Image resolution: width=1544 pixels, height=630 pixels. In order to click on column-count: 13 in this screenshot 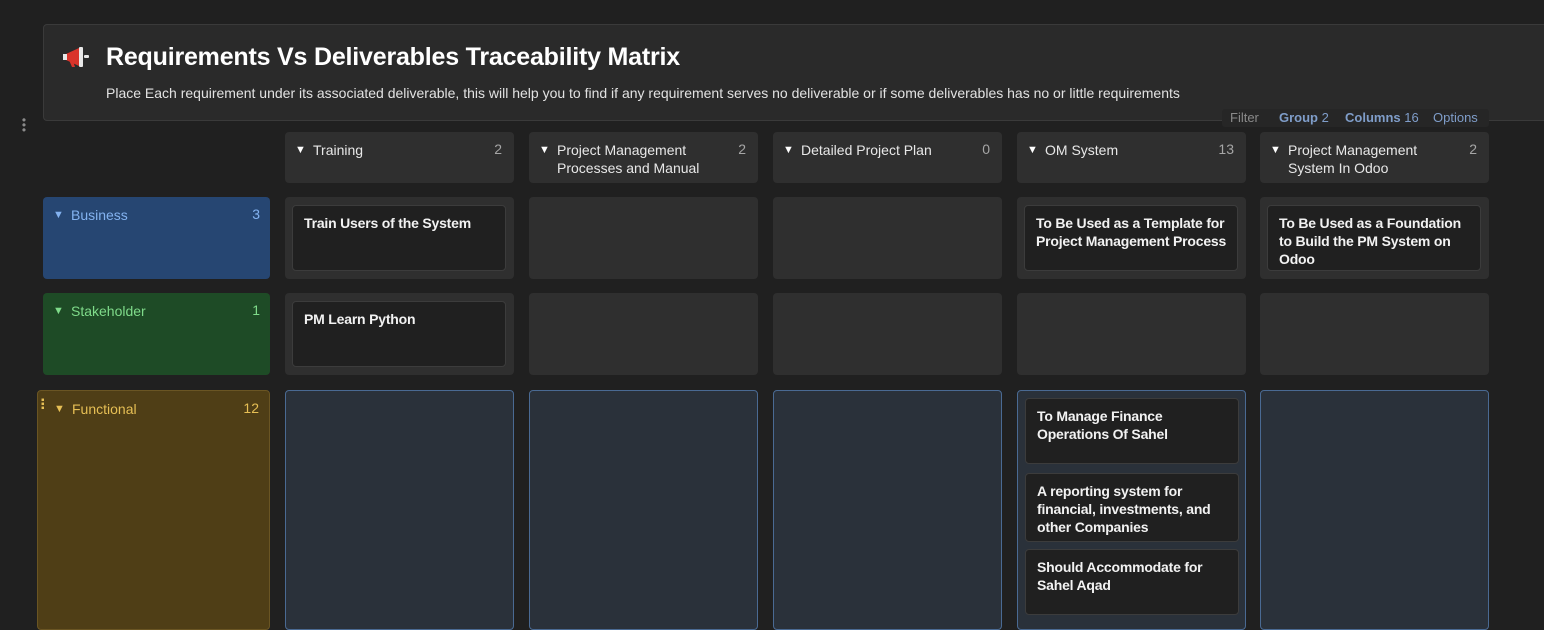, I will do `click(1226, 149)`.